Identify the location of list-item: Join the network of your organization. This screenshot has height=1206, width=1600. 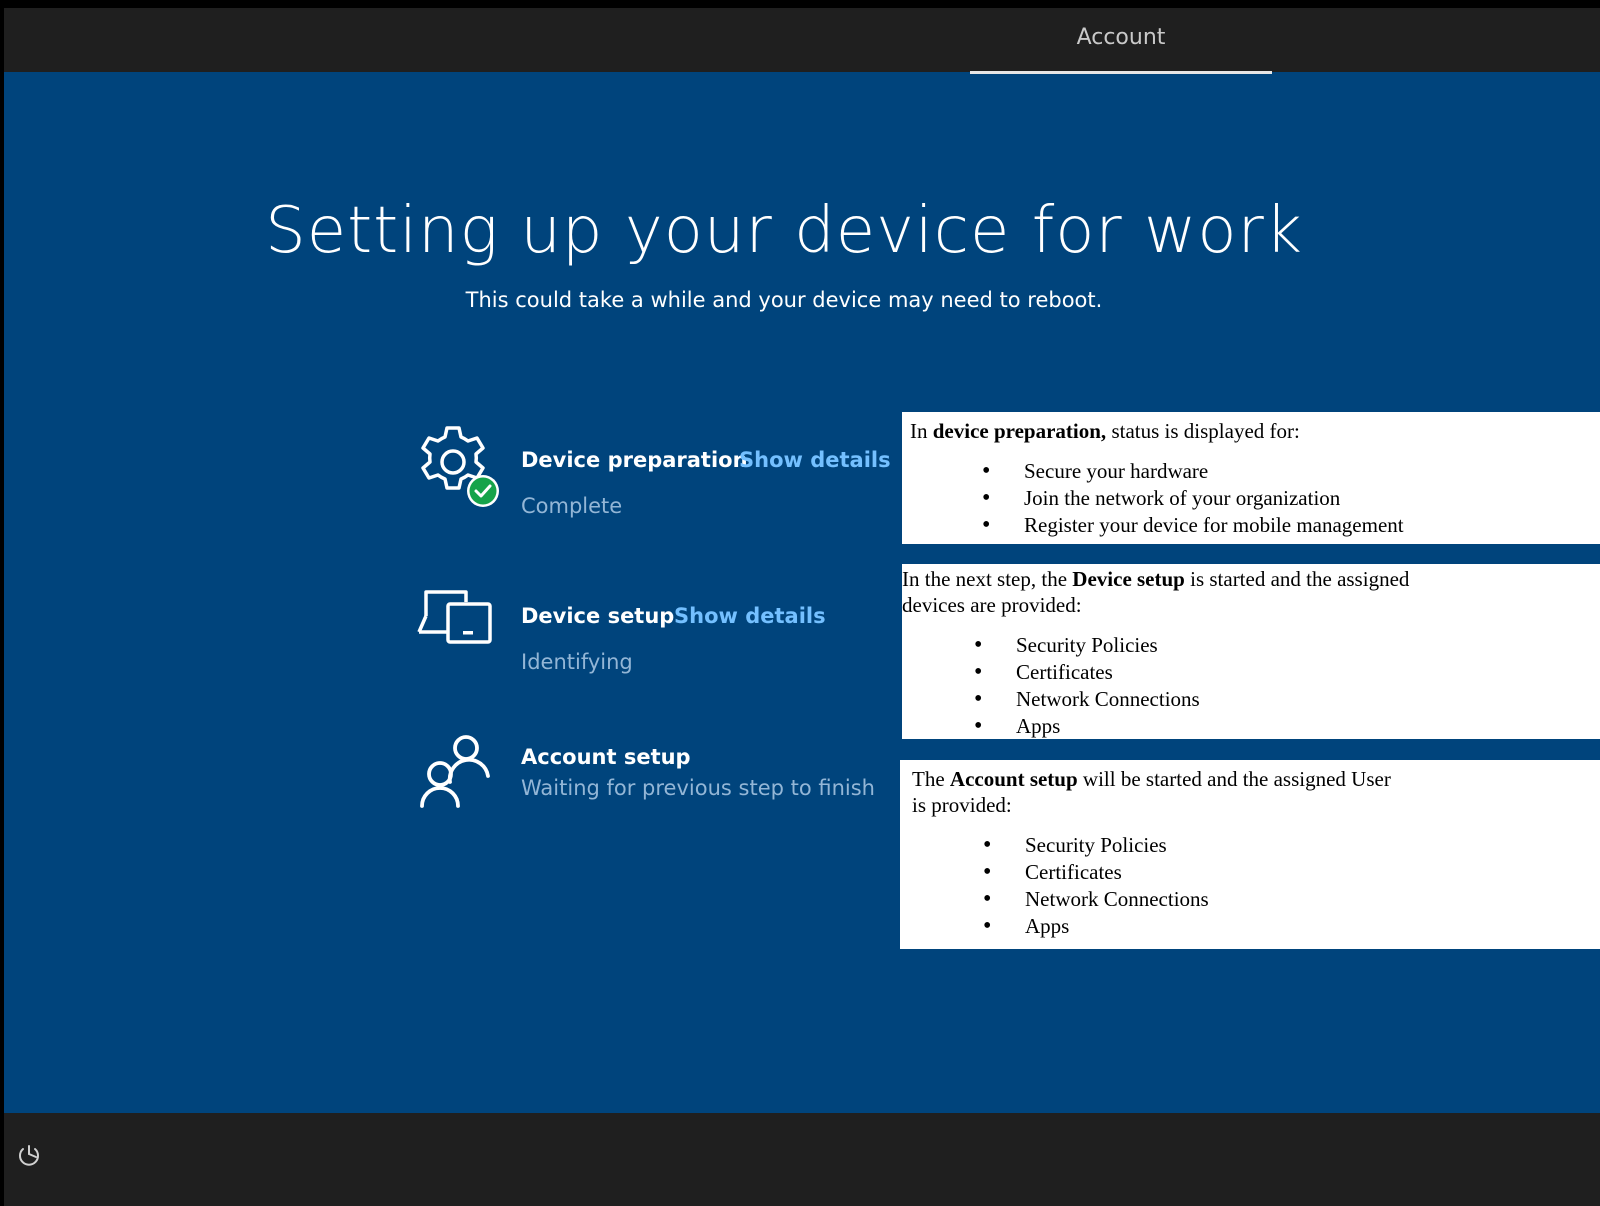
(1291, 498).